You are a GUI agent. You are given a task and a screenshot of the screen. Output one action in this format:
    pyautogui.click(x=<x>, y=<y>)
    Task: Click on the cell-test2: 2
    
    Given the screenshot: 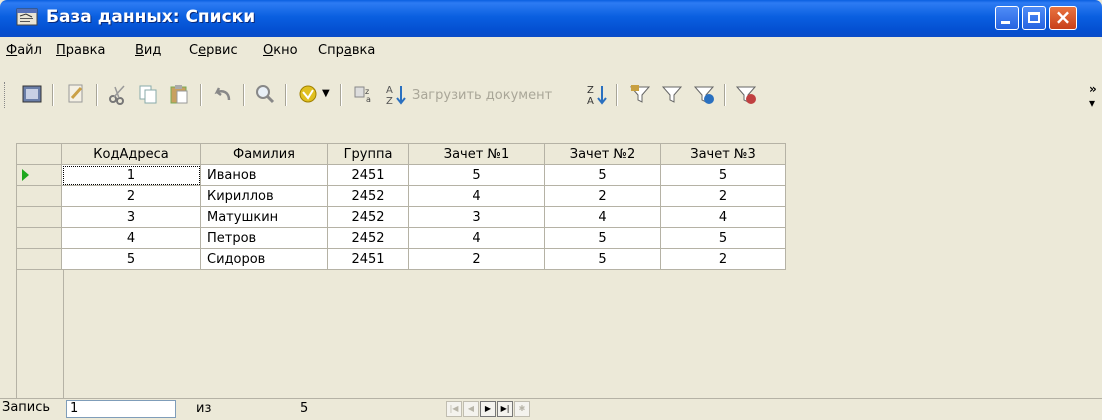 What is the action you would take?
    pyautogui.click(x=602, y=196)
    